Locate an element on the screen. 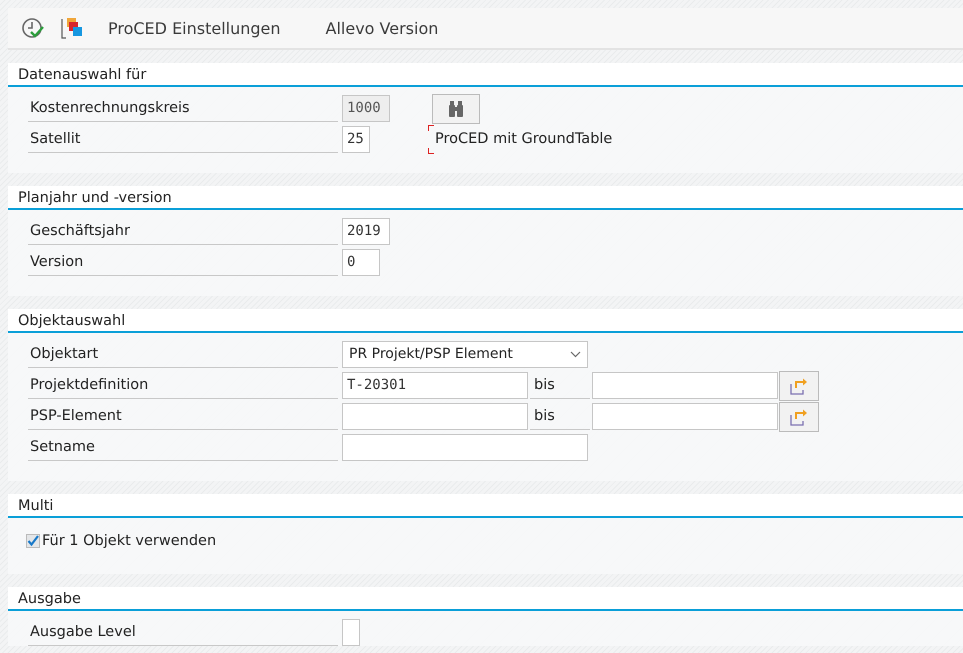  section-title: Ausgabe is located at coordinates (485, 599).